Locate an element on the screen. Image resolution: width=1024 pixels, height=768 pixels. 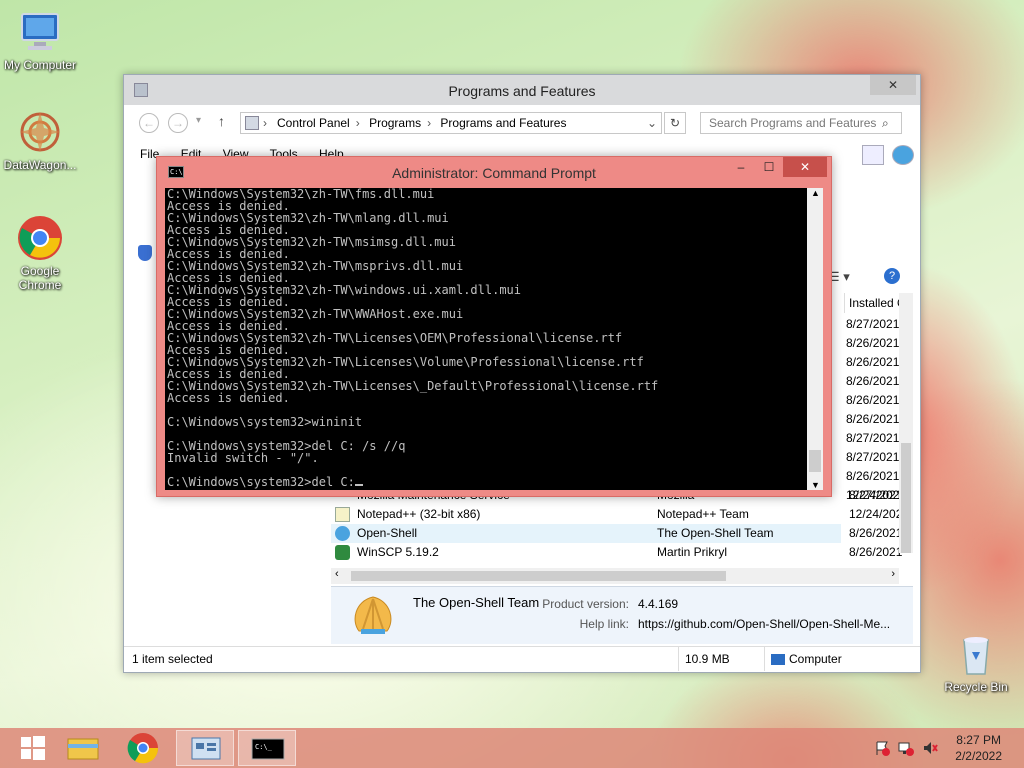
shield-icon is located at coordinates (145, 253).